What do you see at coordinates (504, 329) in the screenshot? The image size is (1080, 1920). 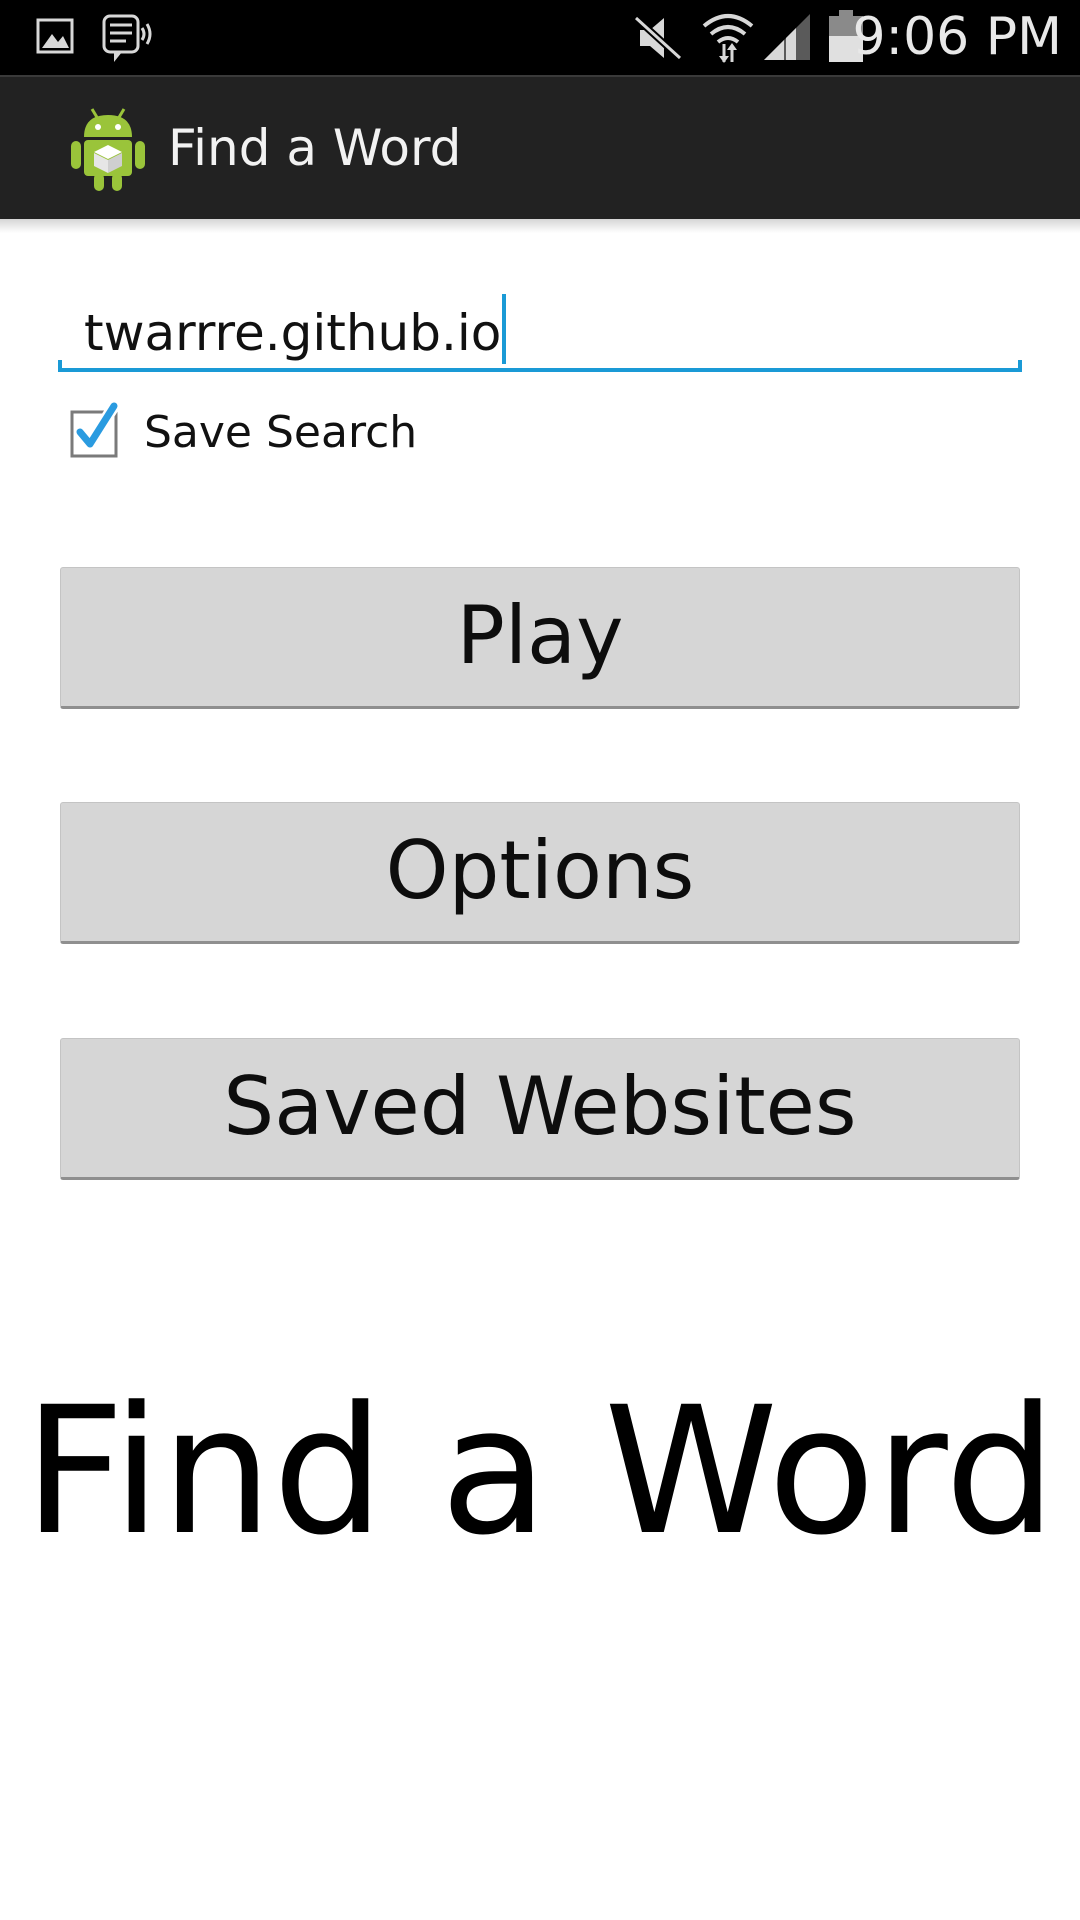 I see `text-cursor` at bounding box center [504, 329].